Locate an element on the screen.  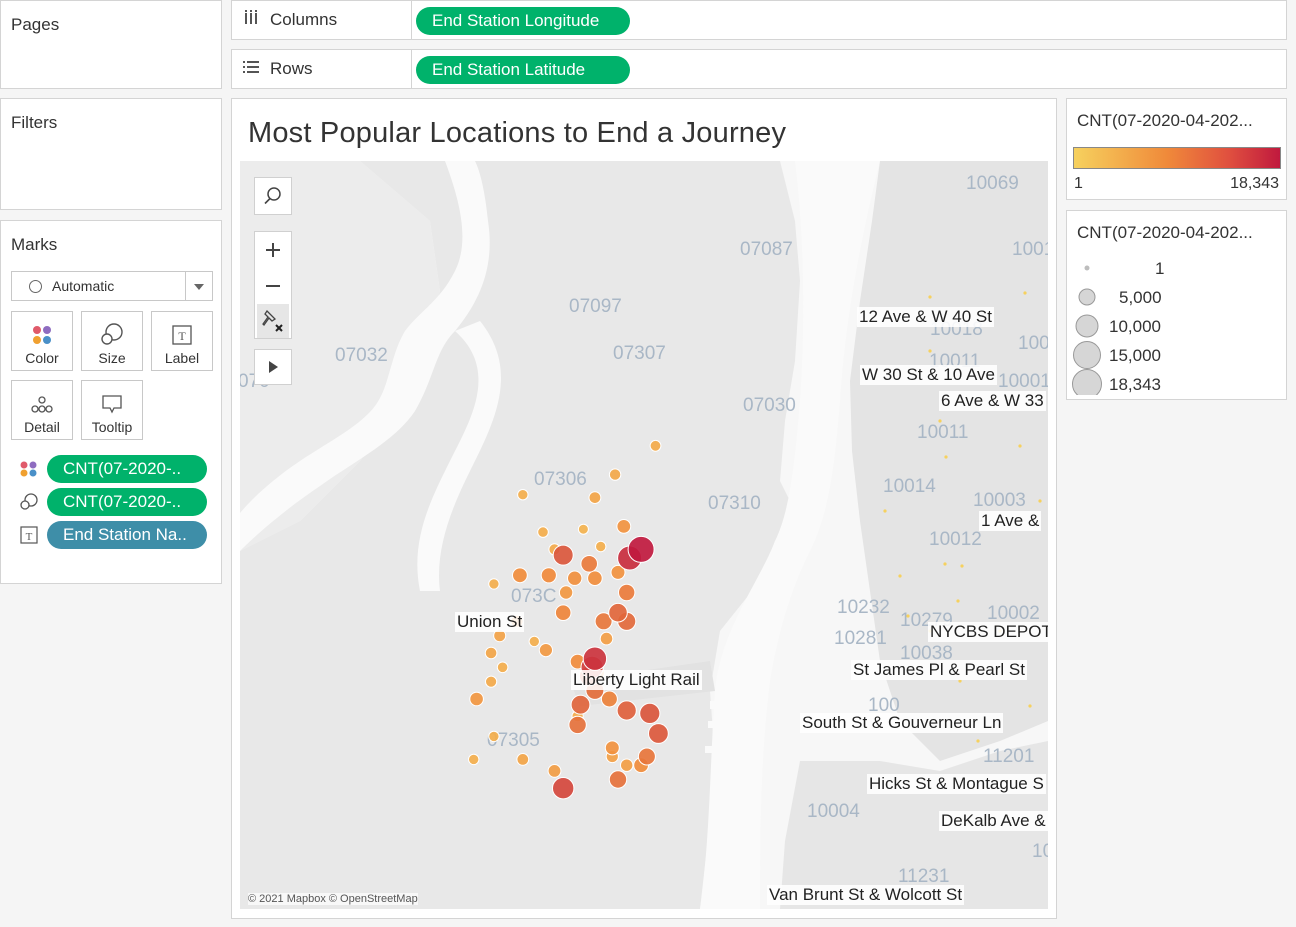
size-legend-label: 10,000 is located at coordinates (1135, 326).